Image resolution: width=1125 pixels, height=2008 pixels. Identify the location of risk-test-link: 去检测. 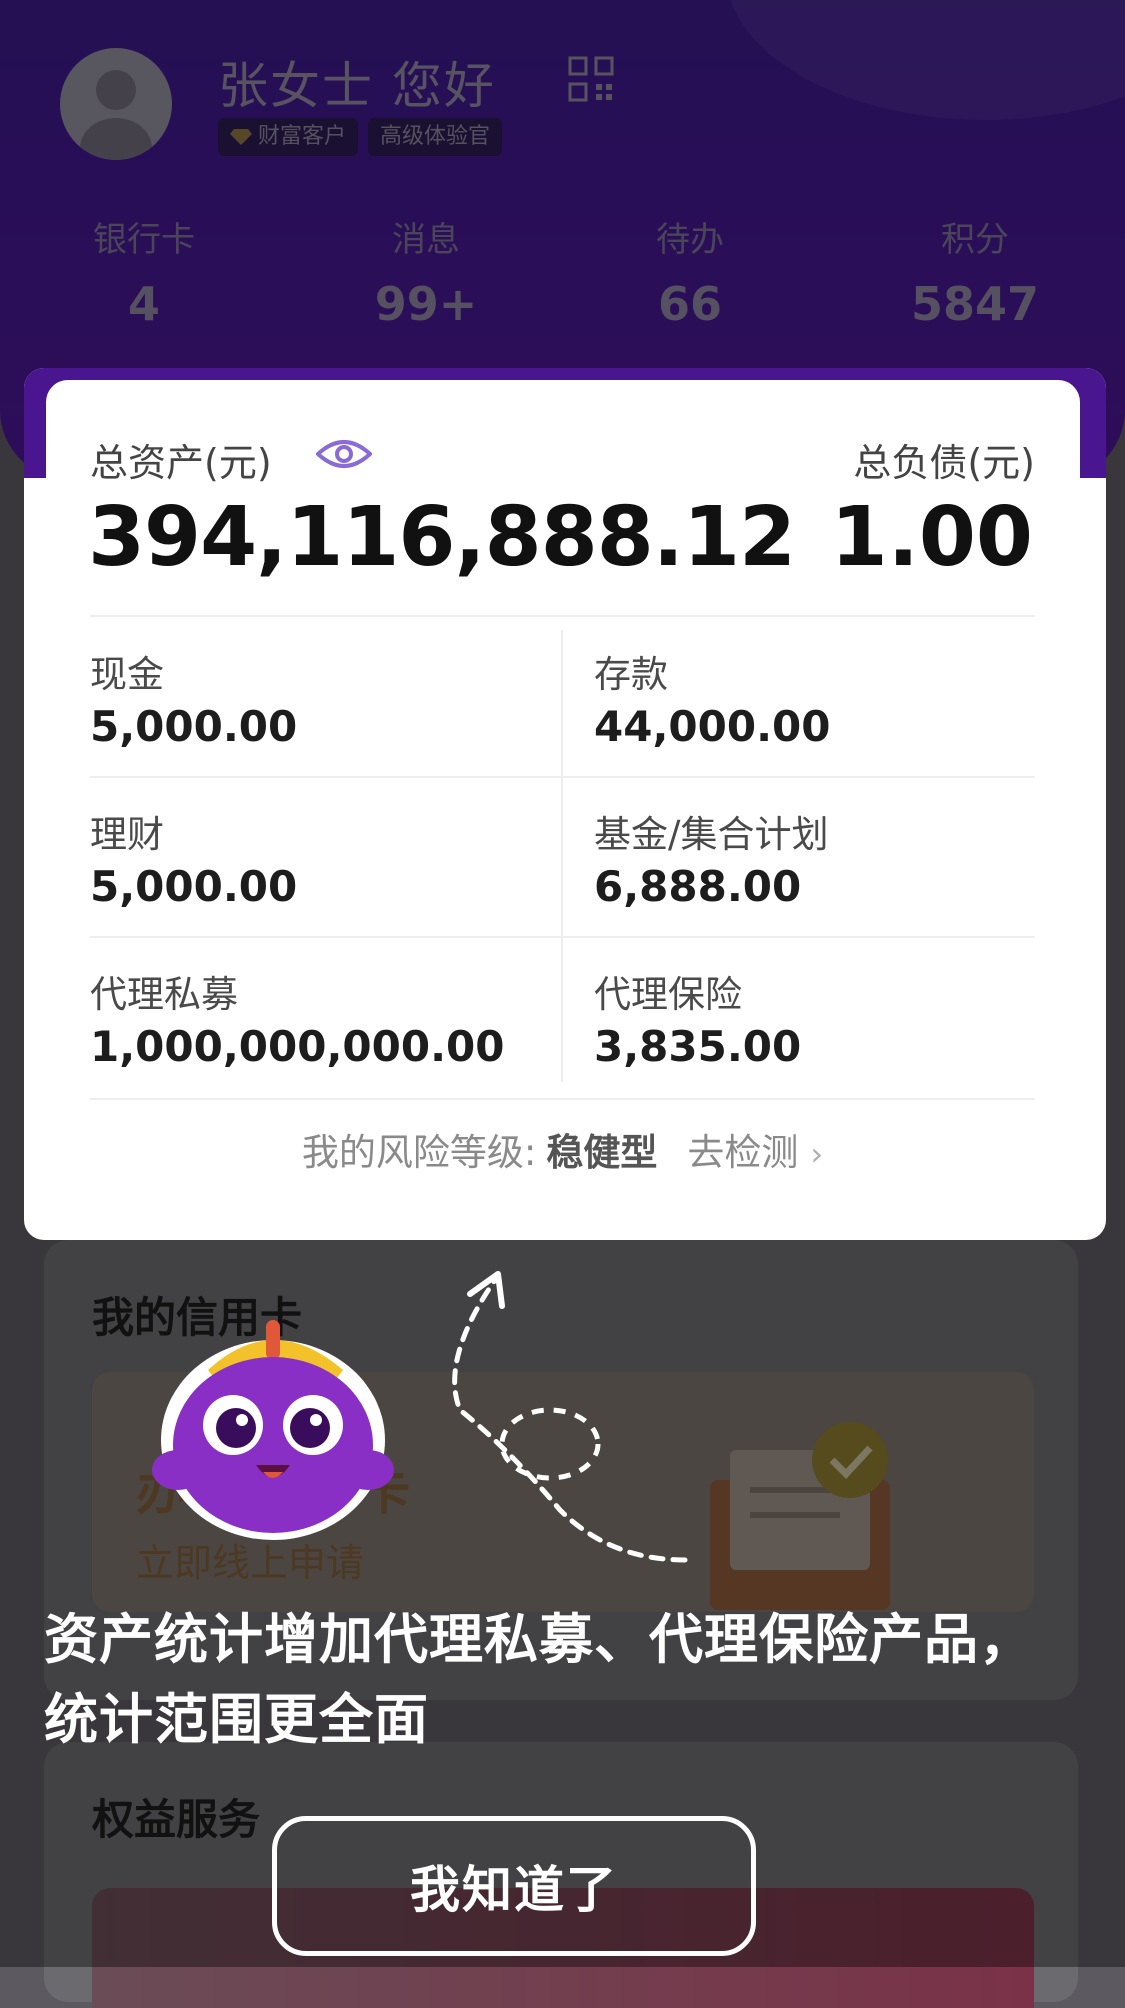
(742, 1152).